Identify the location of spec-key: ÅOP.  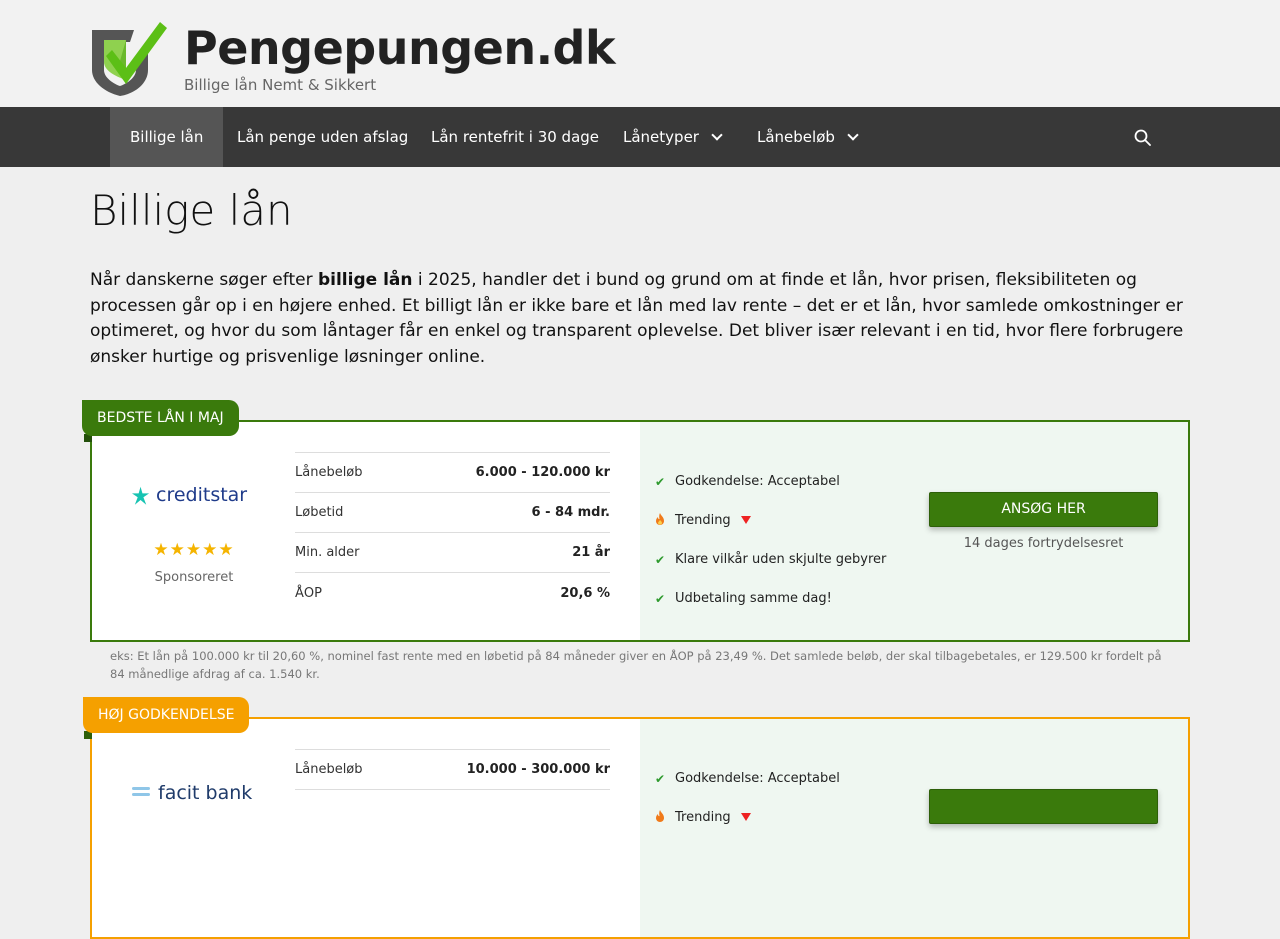
(308, 593).